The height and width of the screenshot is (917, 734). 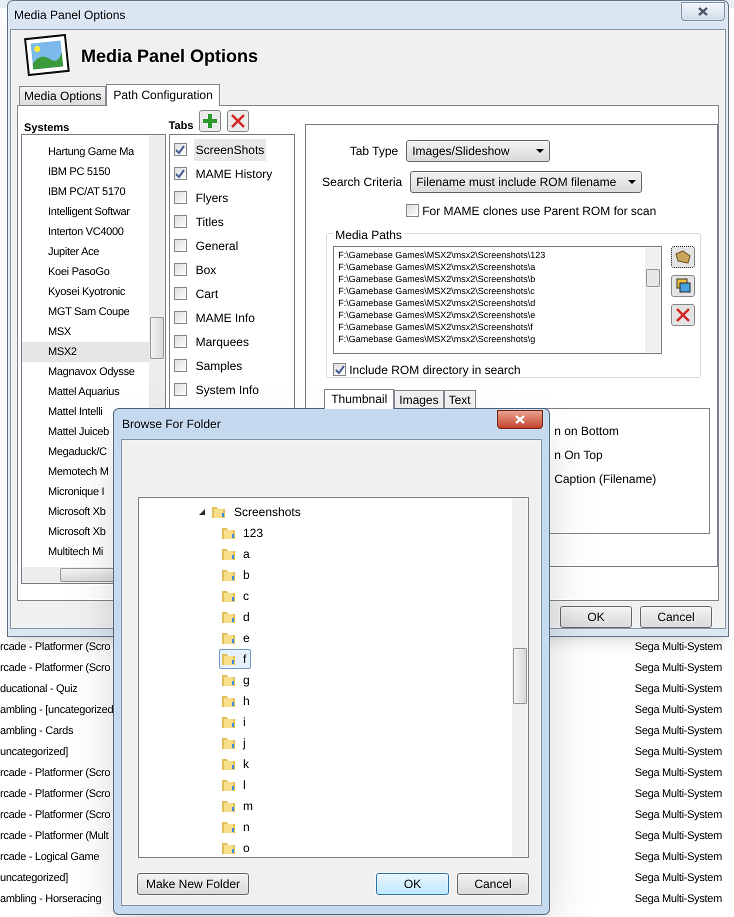 I want to click on tree-item: 123, so click(x=243, y=532).